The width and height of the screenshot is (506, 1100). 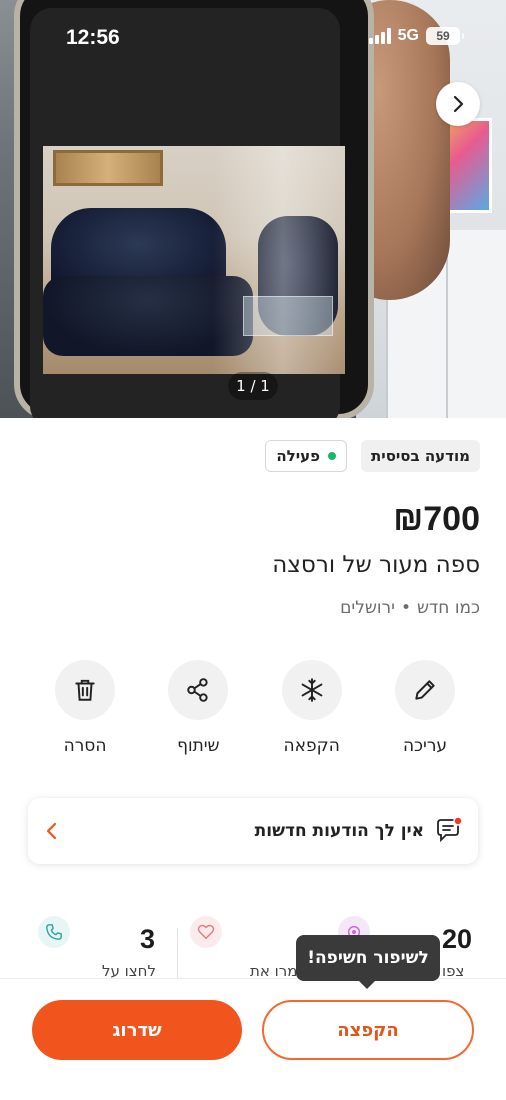 What do you see at coordinates (368, 1030) in the screenshot?
I see `bump-button: הקפצה` at bounding box center [368, 1030].